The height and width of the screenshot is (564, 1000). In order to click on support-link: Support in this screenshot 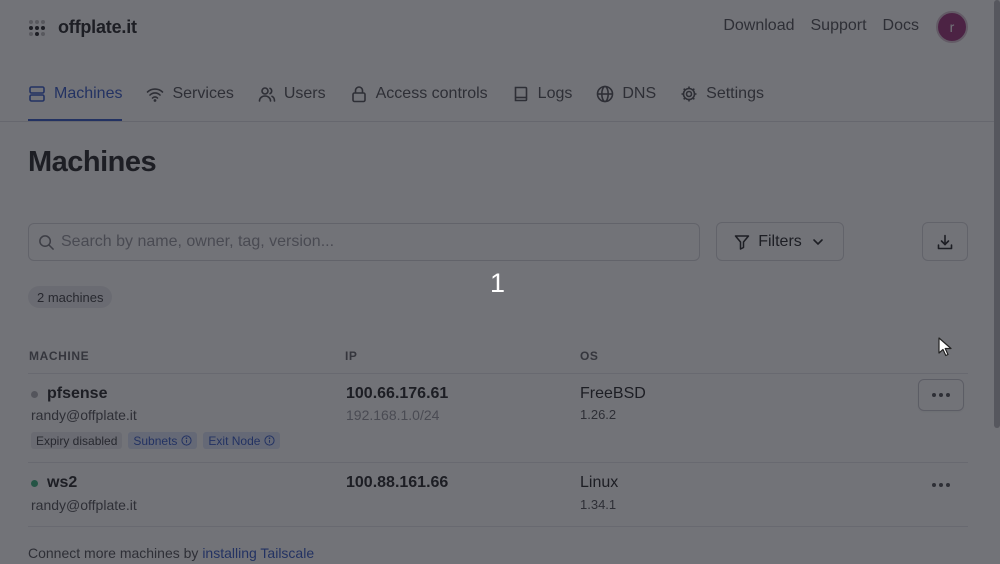, I will do `click(839, 26)`.